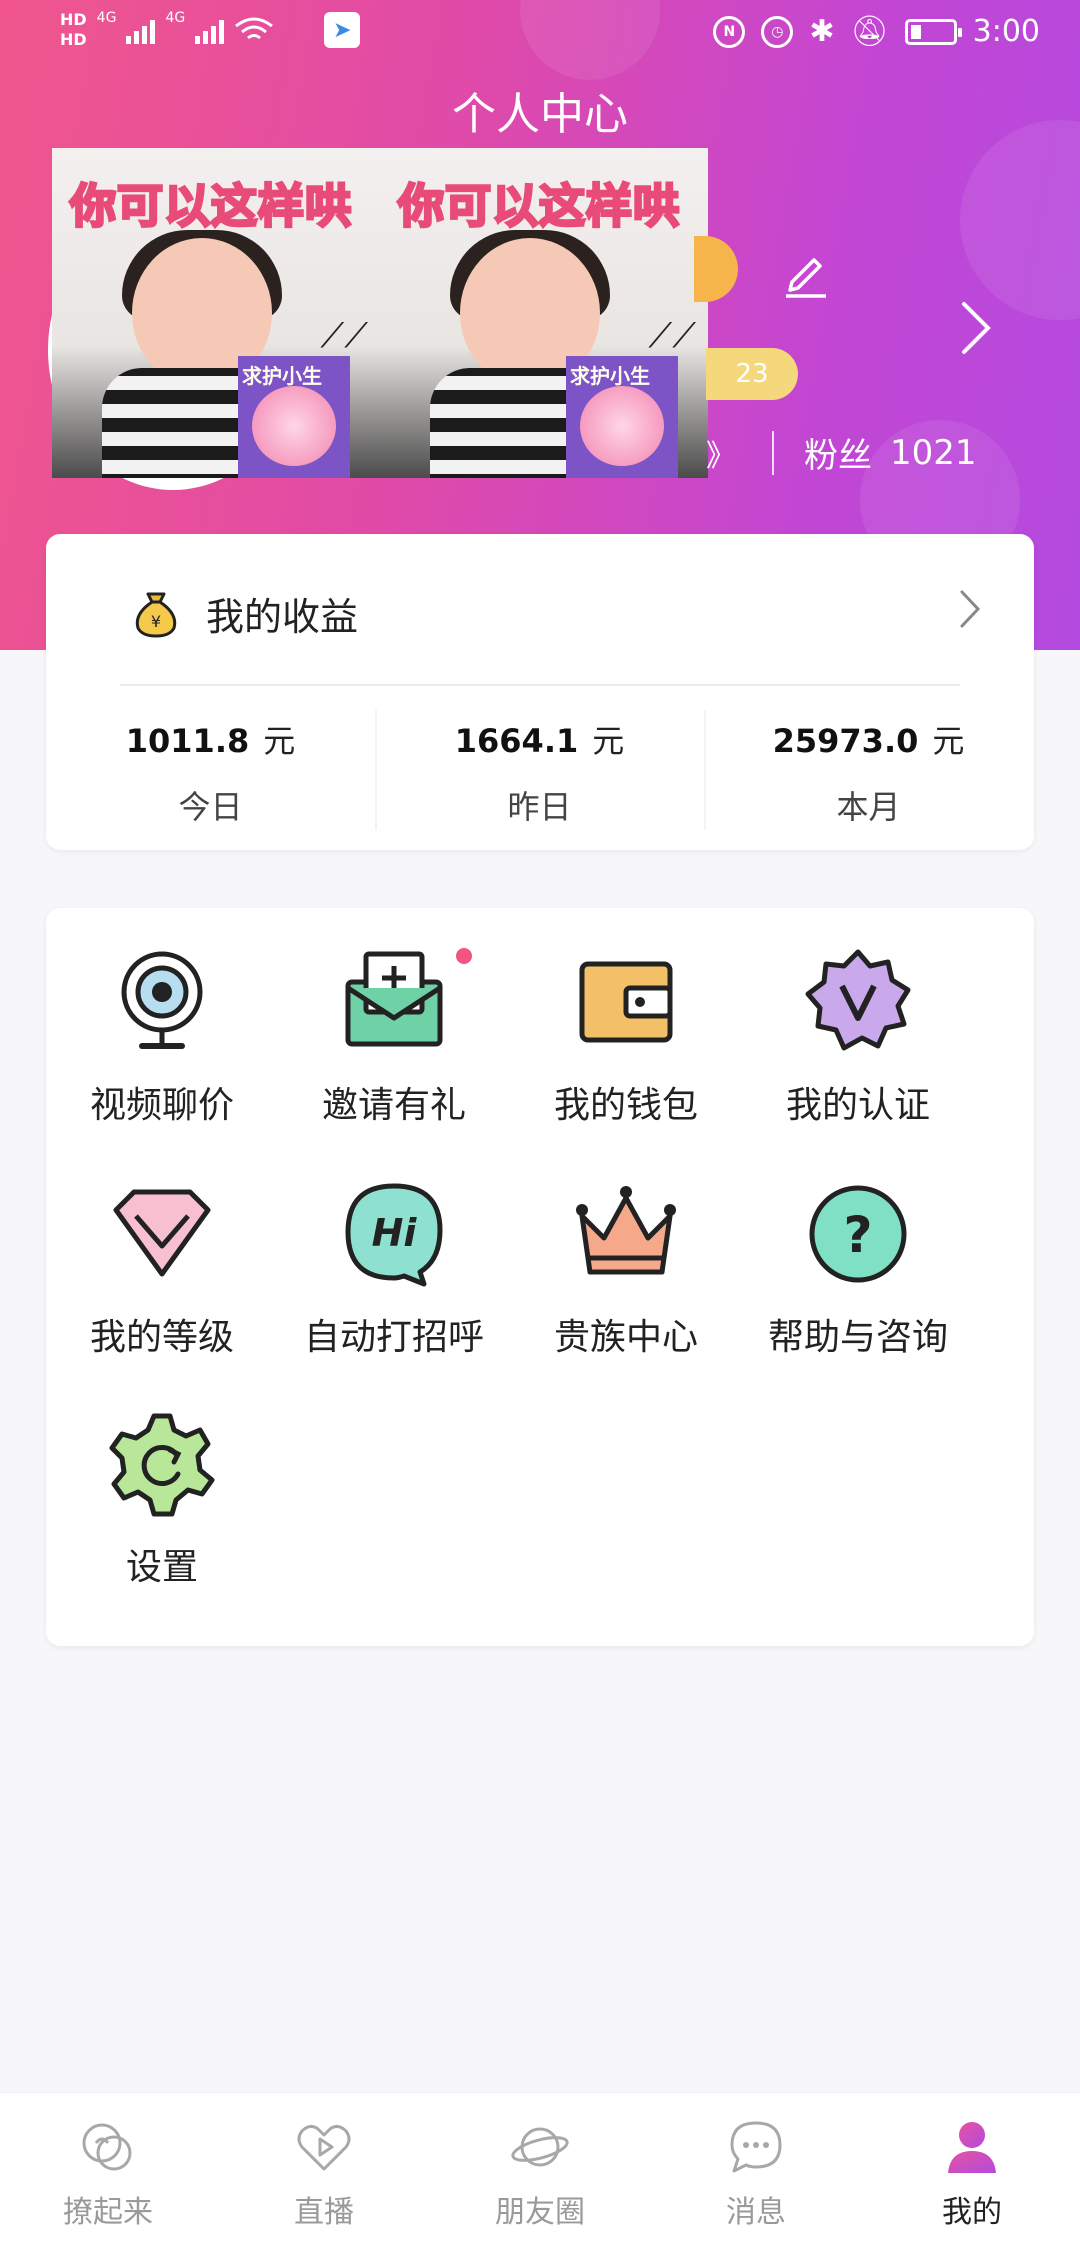 The height and width of the screenshot is (2244, 1080). I want to click on earnings-yesterday: 1664.1 元 昨日, so click(539, 772).